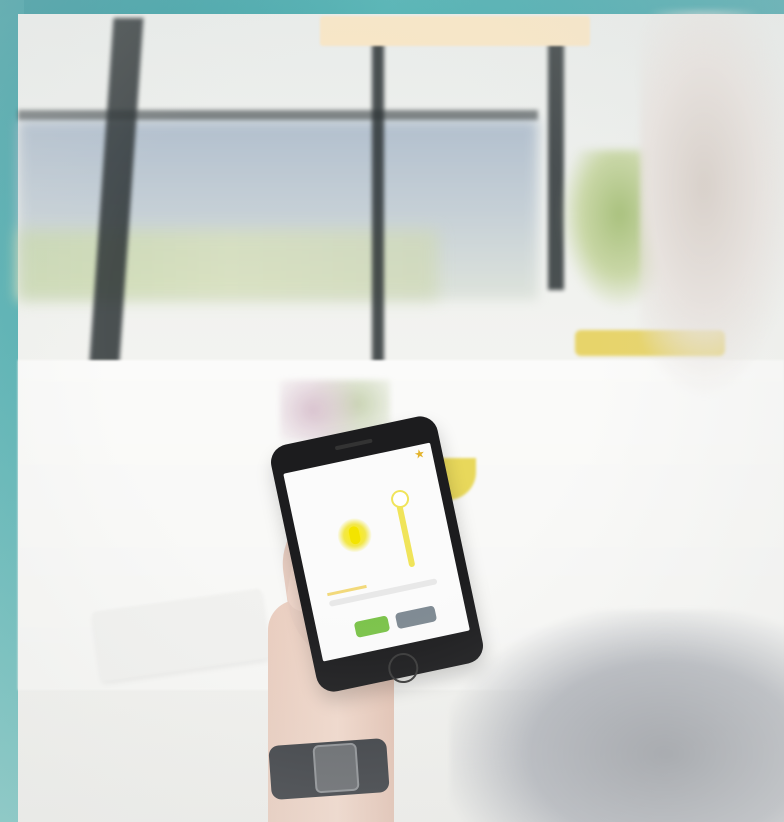  I want to click on hanging-lamp, so click(455, 31).